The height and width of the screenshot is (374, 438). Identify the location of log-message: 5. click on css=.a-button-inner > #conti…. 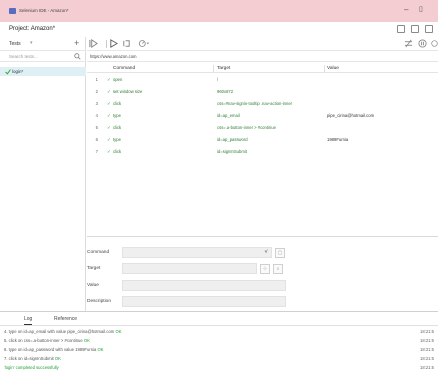
(47, 340).